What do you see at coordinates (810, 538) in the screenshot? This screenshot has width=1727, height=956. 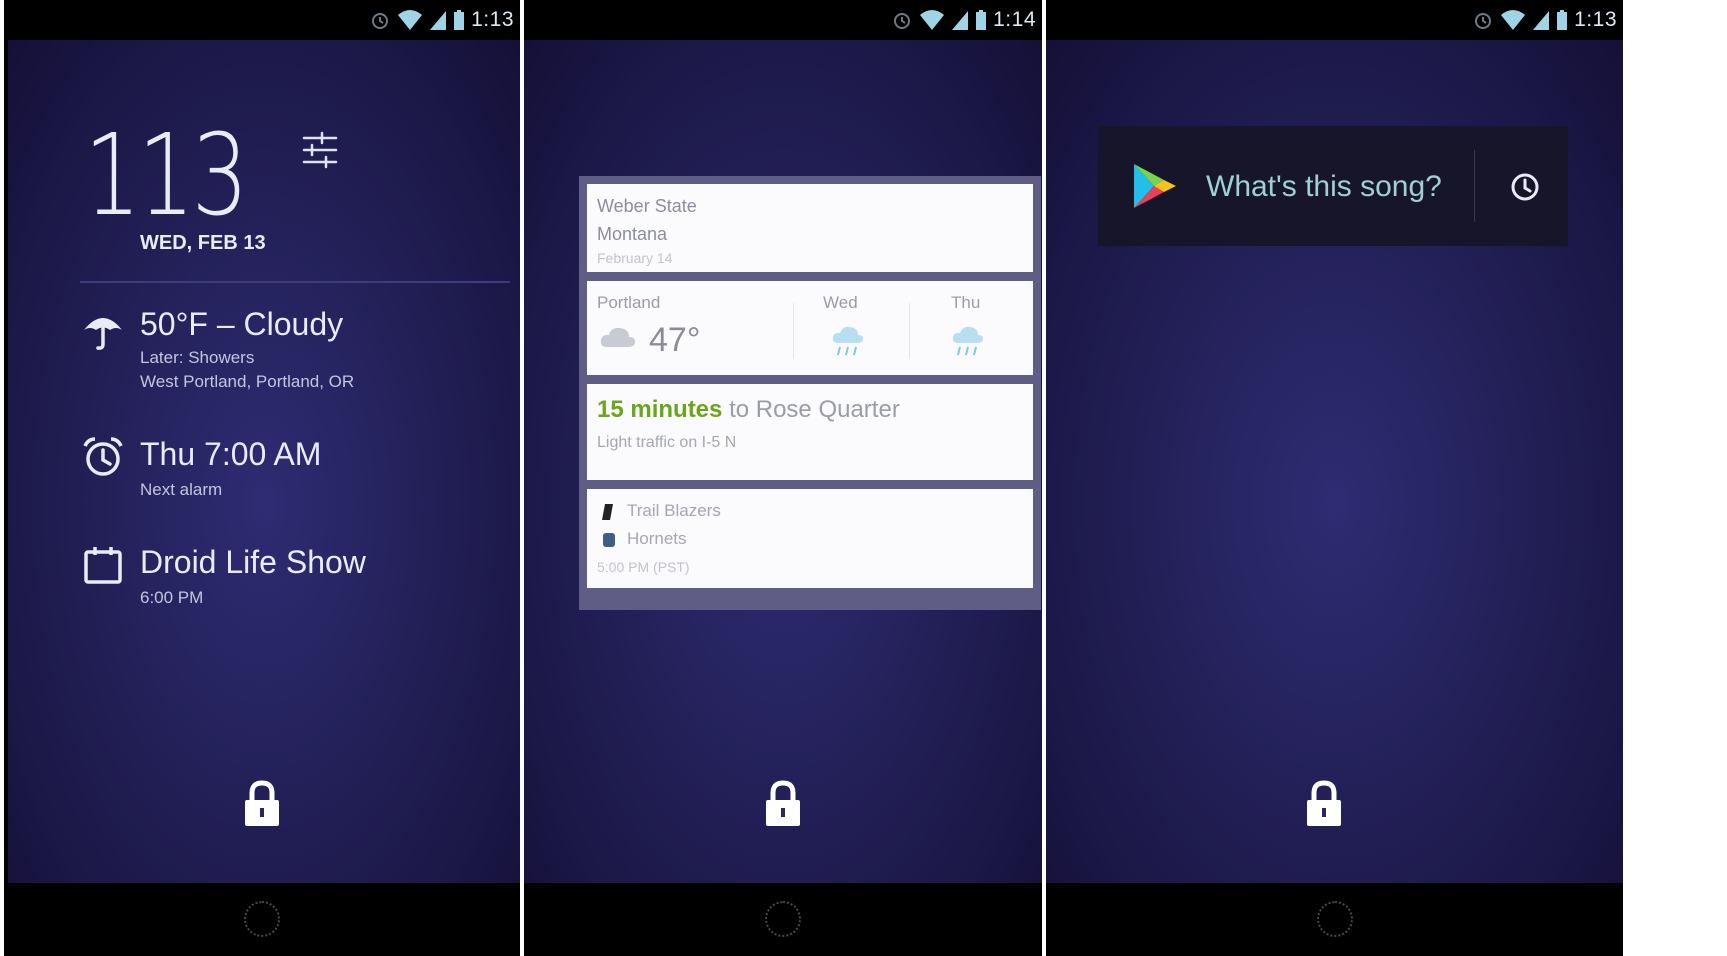 I see `nba-game-card: Trail Blazers Hornets 5:00 PM (PST)` at bounding box center [810, 538].